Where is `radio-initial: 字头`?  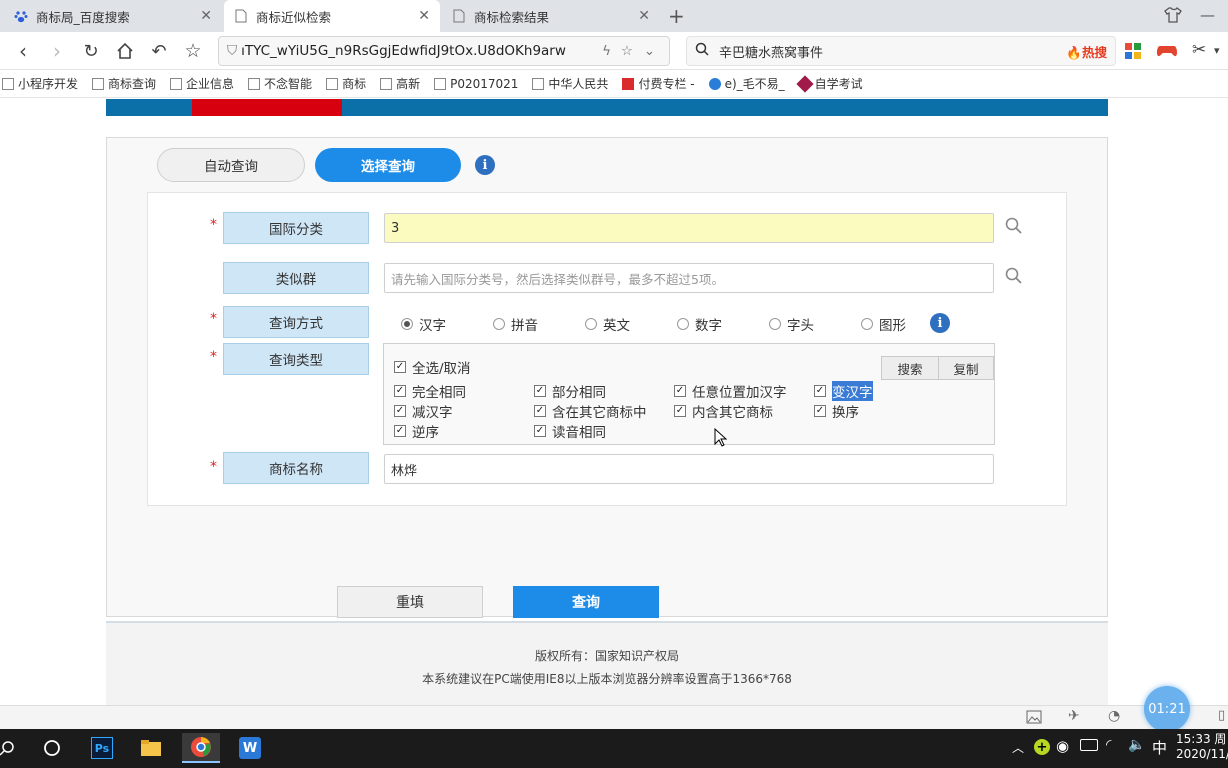
radio-initial: 字头 is located at coordinates (791, 324).